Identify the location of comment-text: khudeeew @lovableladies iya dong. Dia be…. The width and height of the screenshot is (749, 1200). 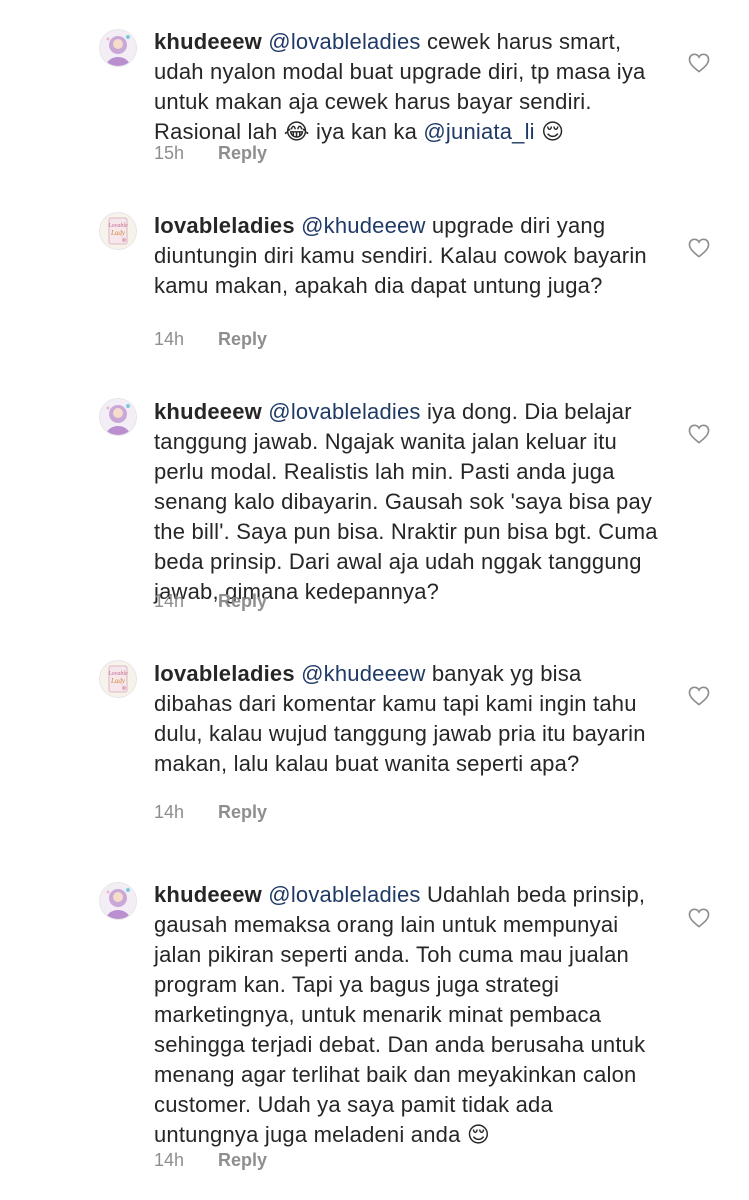
(406, 502).